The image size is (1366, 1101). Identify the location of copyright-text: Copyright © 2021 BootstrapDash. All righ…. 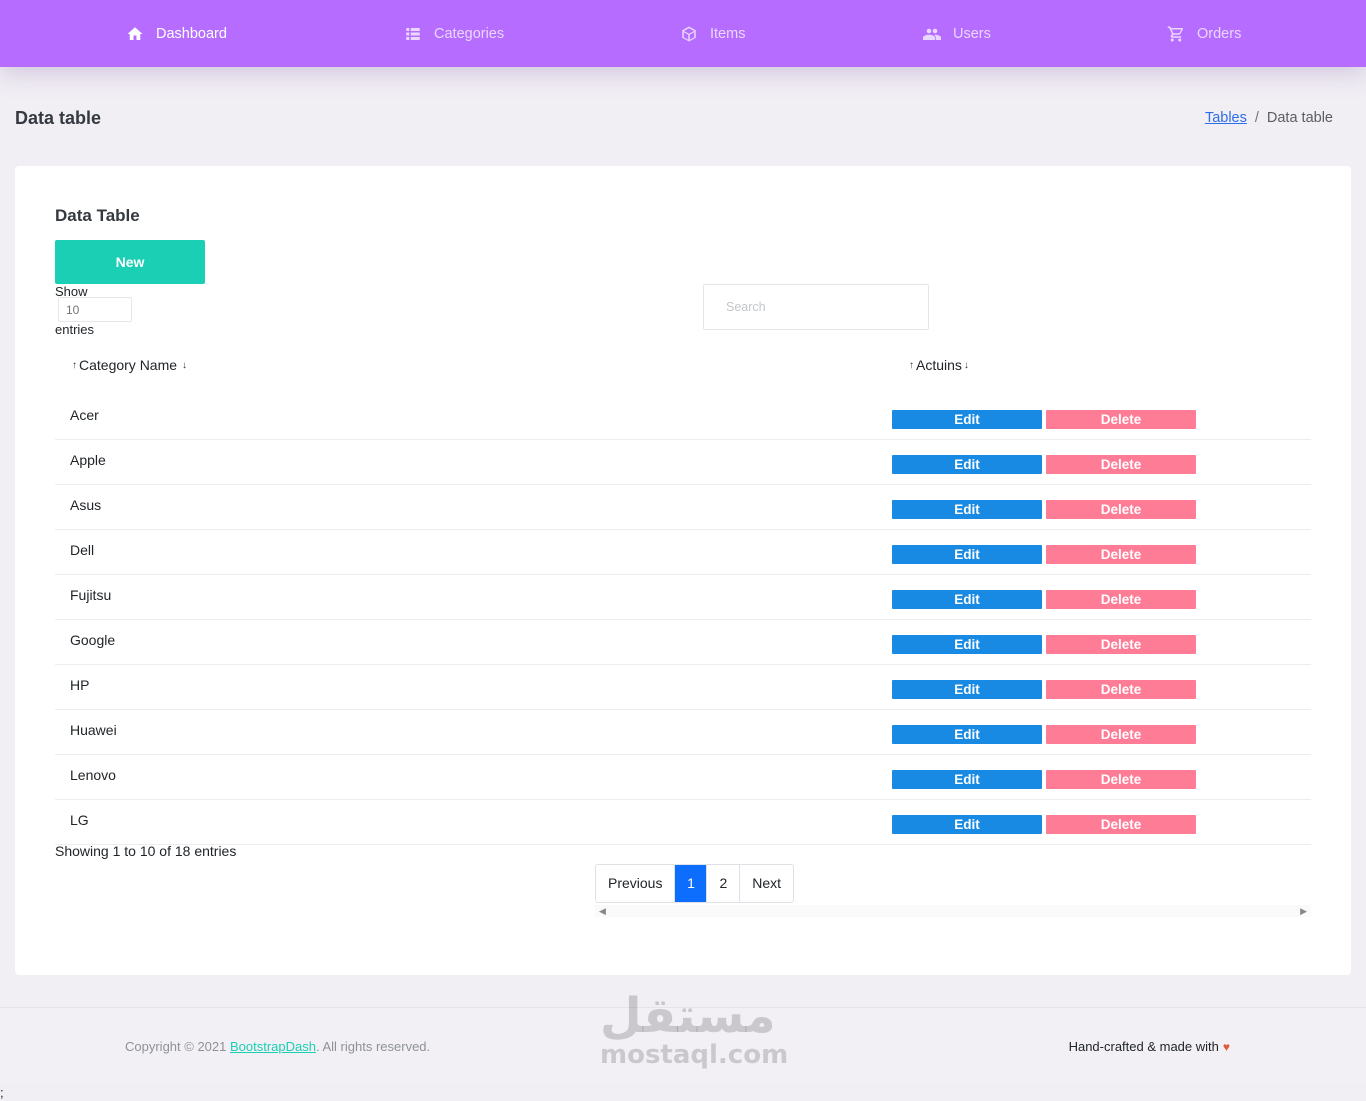
(277, 1046).